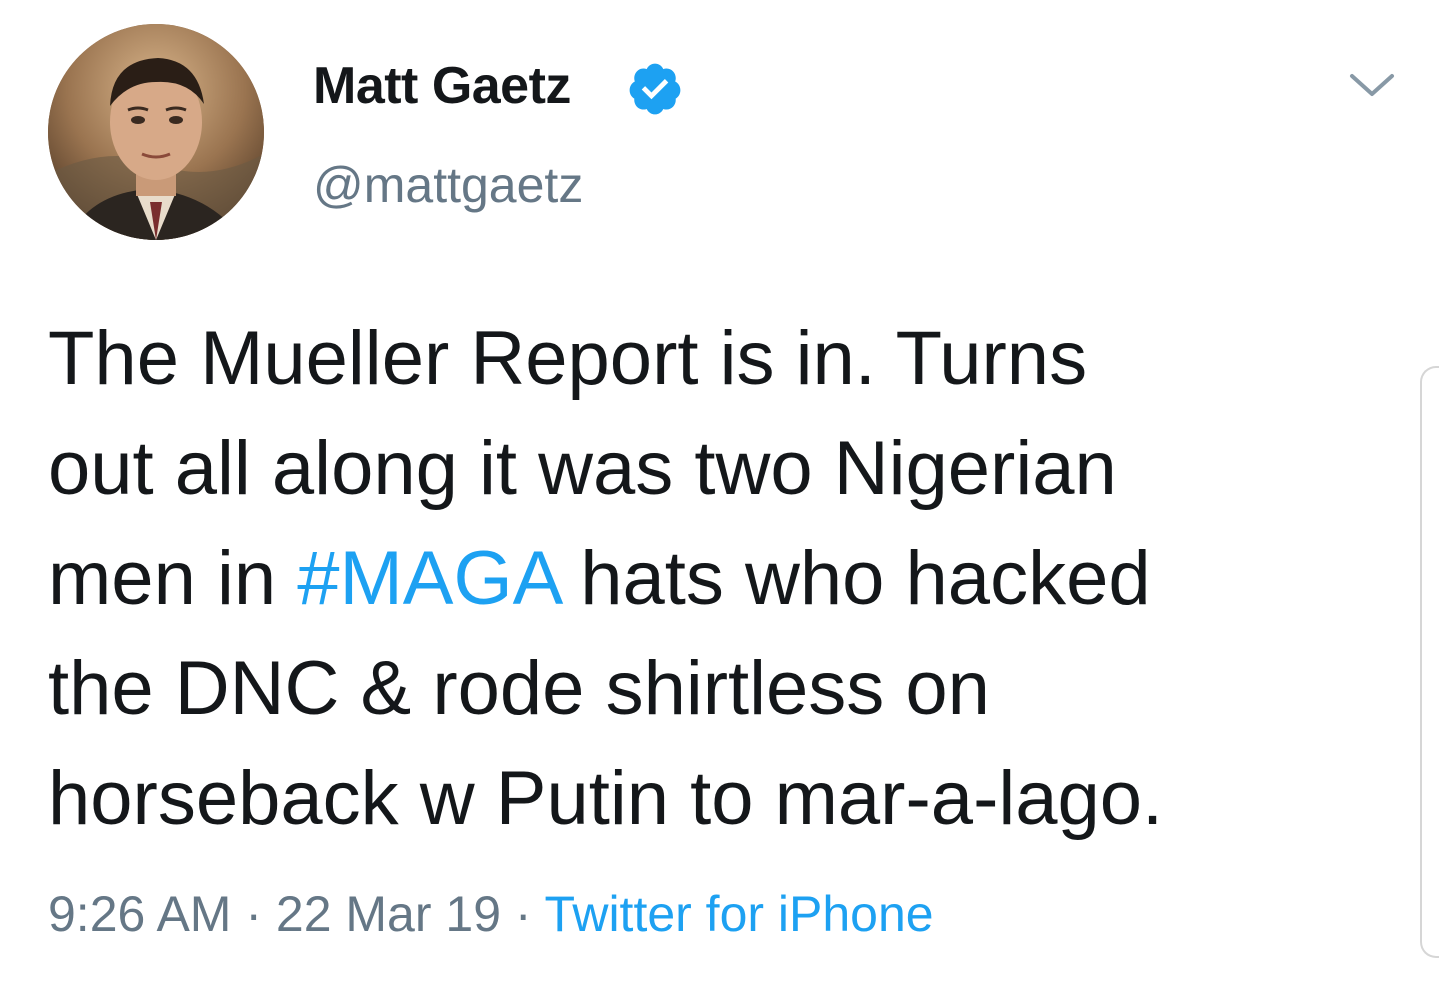 The width and height of the screenshot is (1439, 993). I want to click on tweet-text-line: horseback w Putin to mar-a-lago., so click(606, 798).